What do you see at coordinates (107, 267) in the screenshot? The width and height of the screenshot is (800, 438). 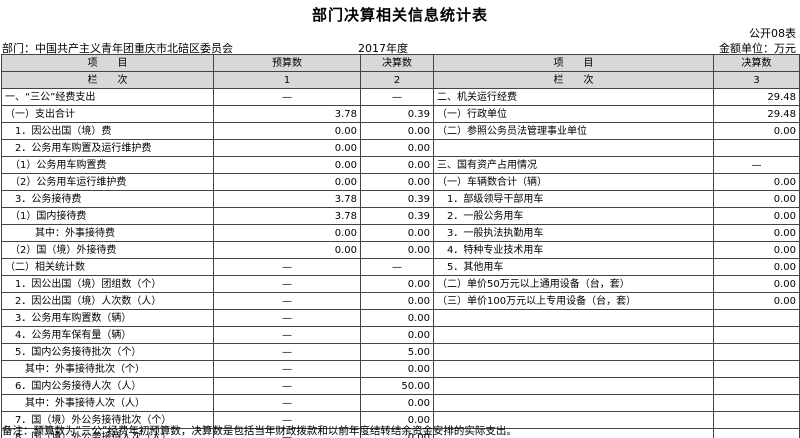 I see `row-label-left: （二）相关统计数` at bounding box center [107, 267].